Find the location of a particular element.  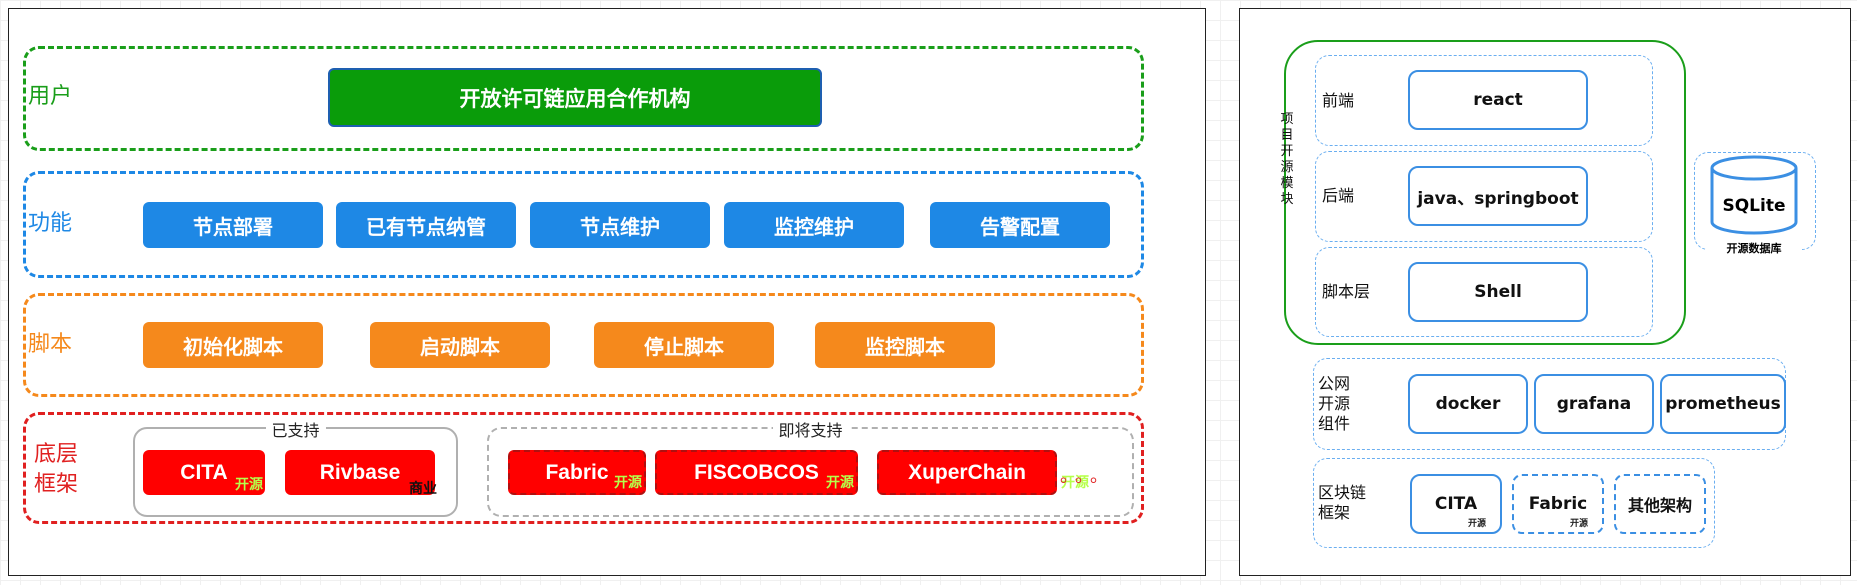

database-caption: 开源数据库 is located at coordinates (1754, 248).